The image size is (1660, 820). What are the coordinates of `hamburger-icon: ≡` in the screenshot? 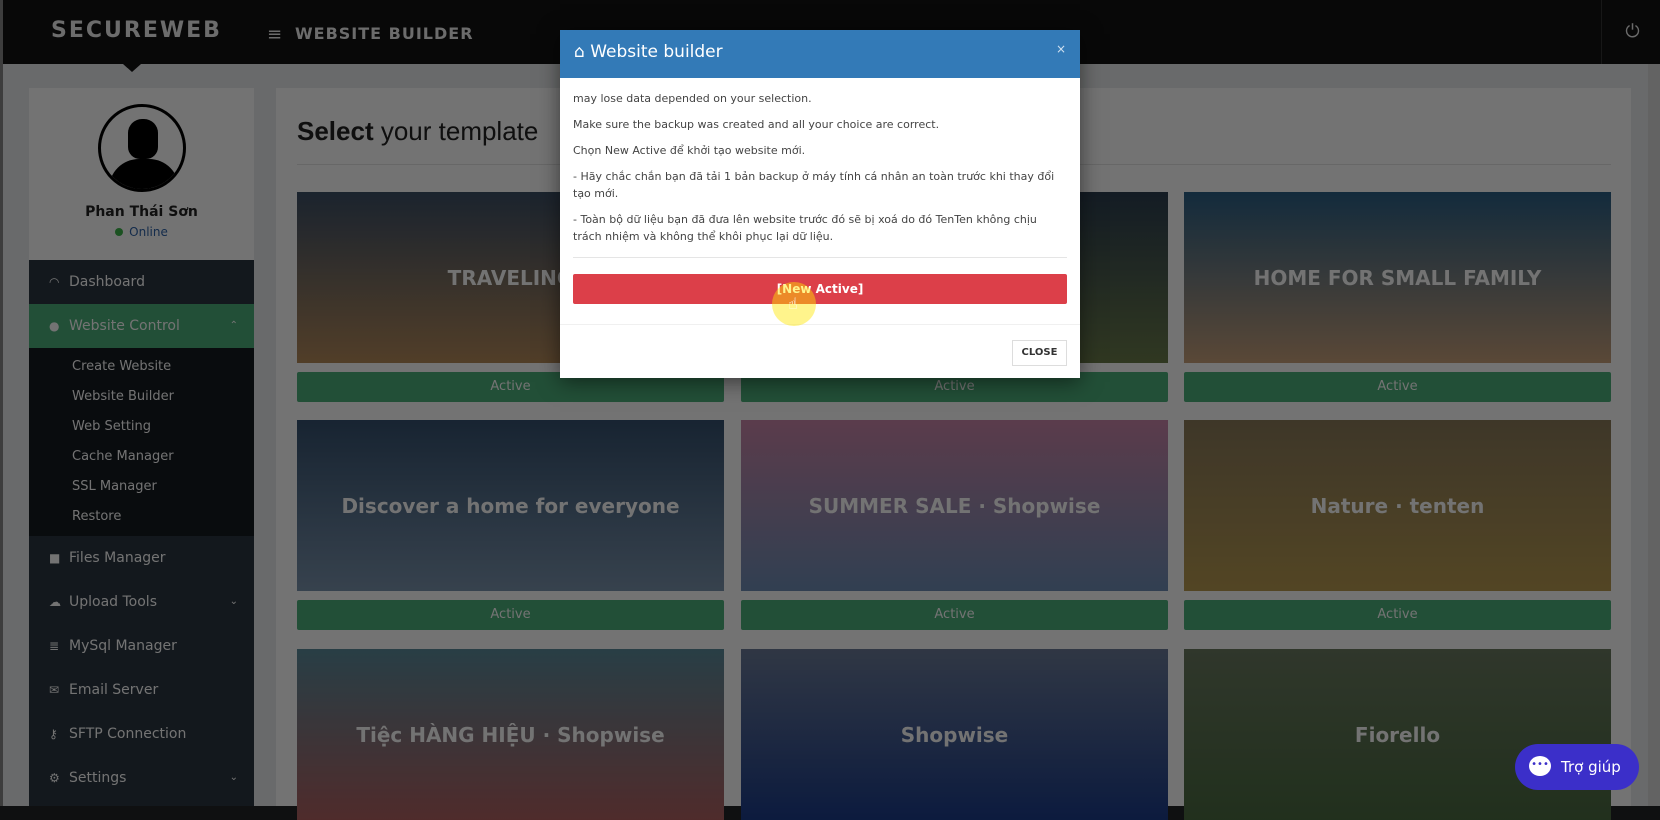 It's located at (274, 34).